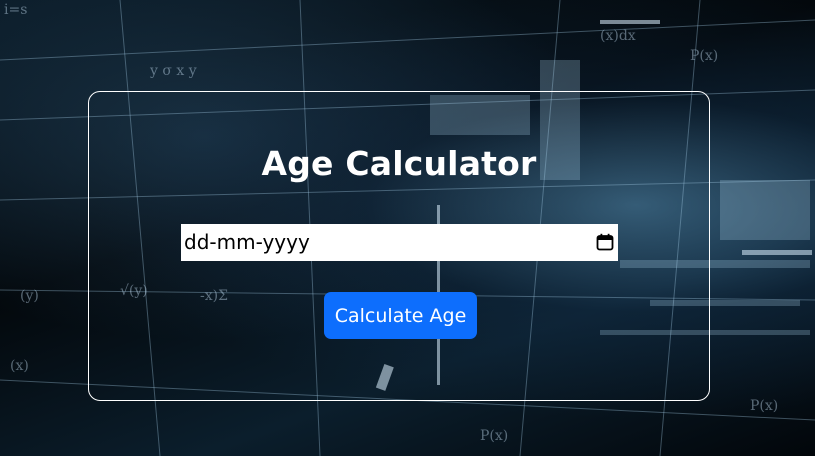 This screenshot has height=456, width=815. Describe the element at coordinates (247, 242) in the screenshot. I see `date-input-placeholder: dd-mm-yyyy` at that location.